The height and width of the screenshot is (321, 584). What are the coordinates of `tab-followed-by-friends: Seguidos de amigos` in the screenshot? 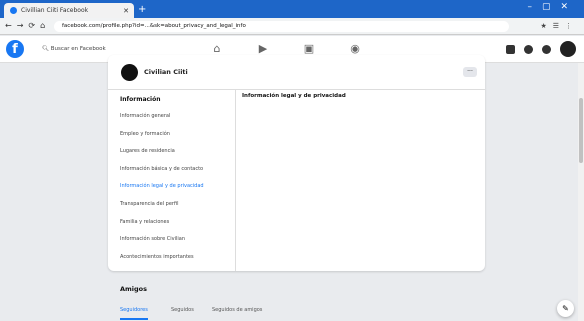 It's located at (237, 310).